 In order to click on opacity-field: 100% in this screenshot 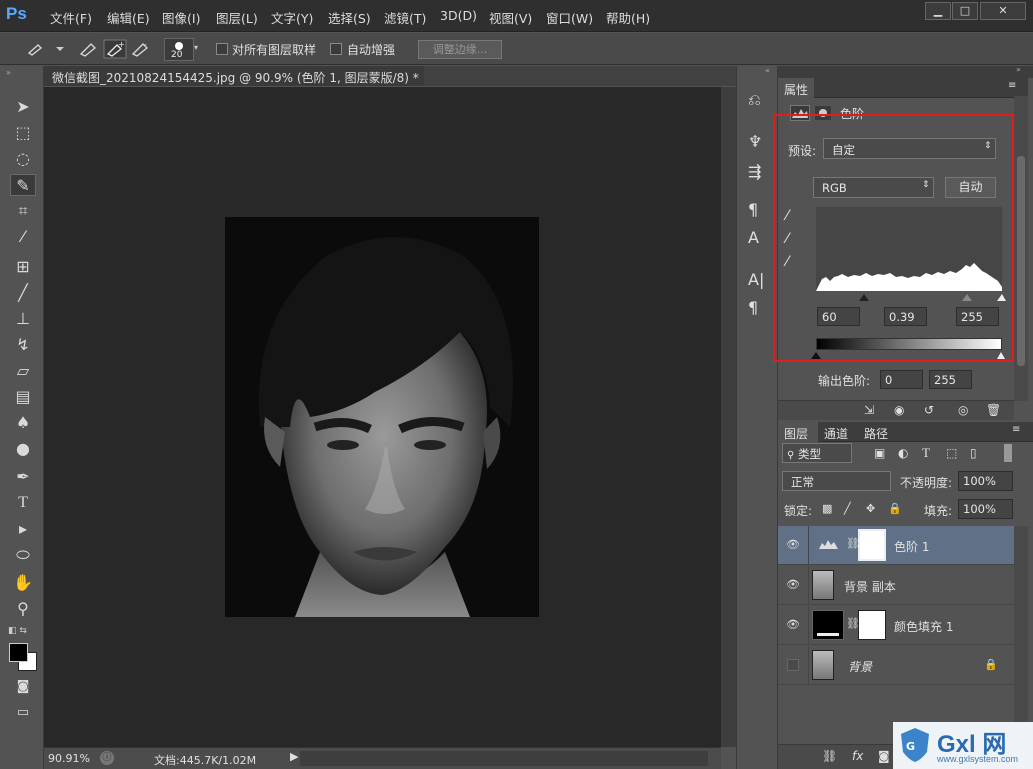, I will do `click(985, 481)`.